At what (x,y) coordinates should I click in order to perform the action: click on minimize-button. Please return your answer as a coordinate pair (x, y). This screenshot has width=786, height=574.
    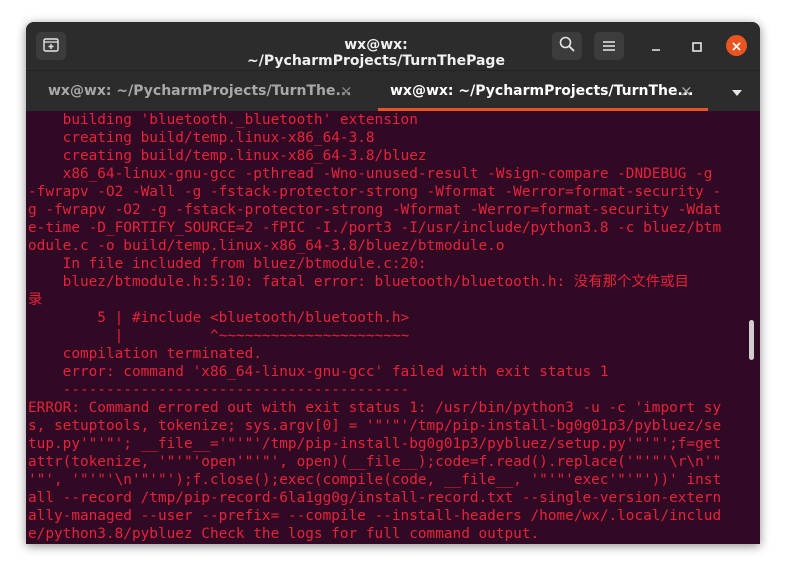
    Looking at the image, I should click on (656, 46).